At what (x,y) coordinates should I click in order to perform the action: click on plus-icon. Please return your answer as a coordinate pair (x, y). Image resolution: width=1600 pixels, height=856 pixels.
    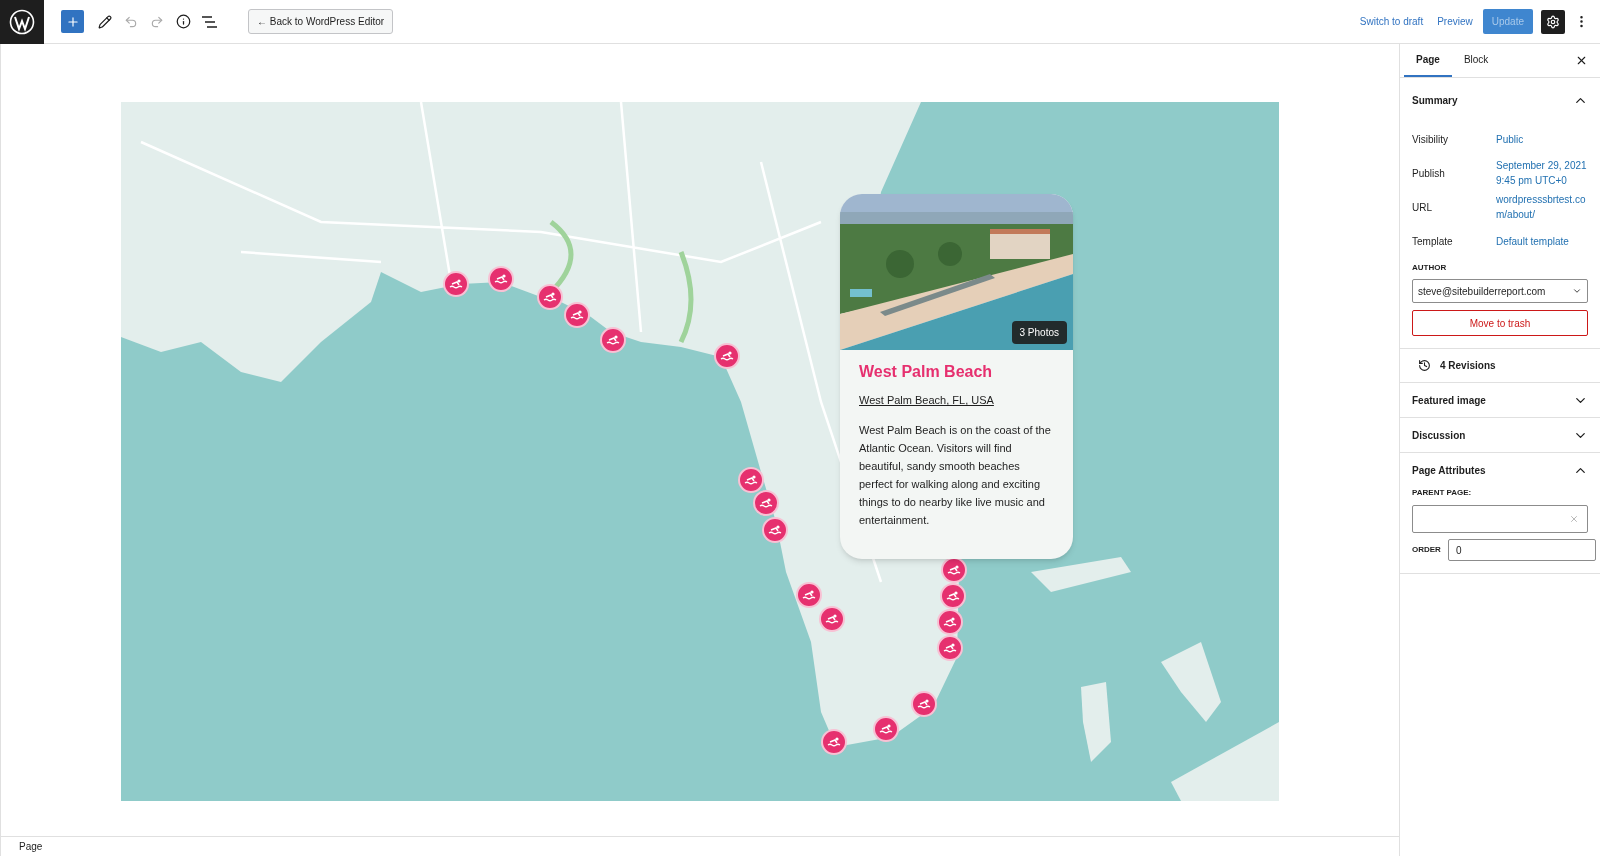
    Looking at the image, I should click on (72, 21).